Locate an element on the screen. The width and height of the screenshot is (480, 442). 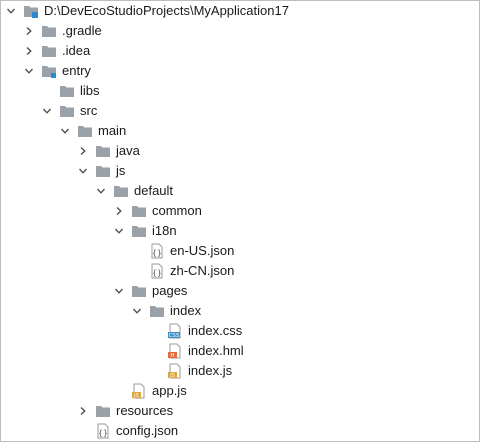
tree-item-label: libs is located at coordinates (90, 90).